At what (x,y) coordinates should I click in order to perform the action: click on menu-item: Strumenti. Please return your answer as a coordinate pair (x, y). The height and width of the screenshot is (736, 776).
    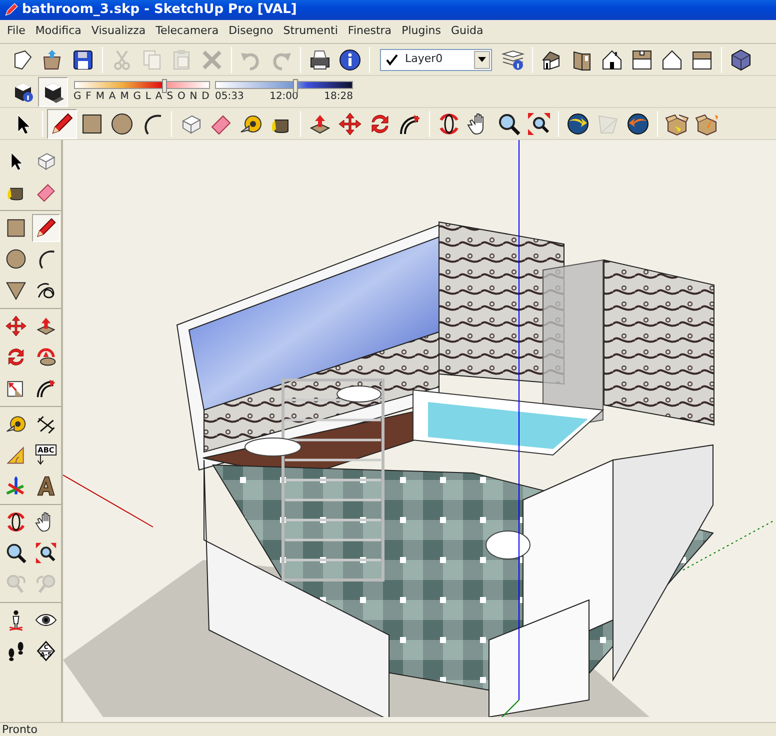
    Looking at the image, I should click on (310, 31).